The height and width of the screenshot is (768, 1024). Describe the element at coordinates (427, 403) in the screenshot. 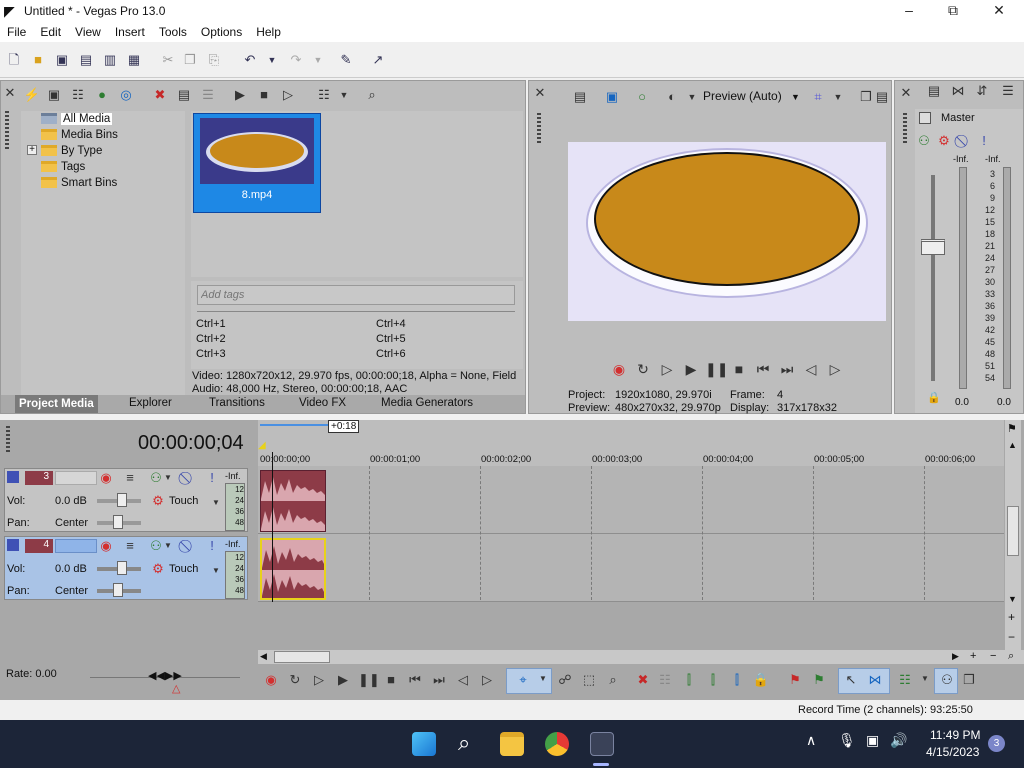

I see `tab-media-generators: Media Generators` at that location.